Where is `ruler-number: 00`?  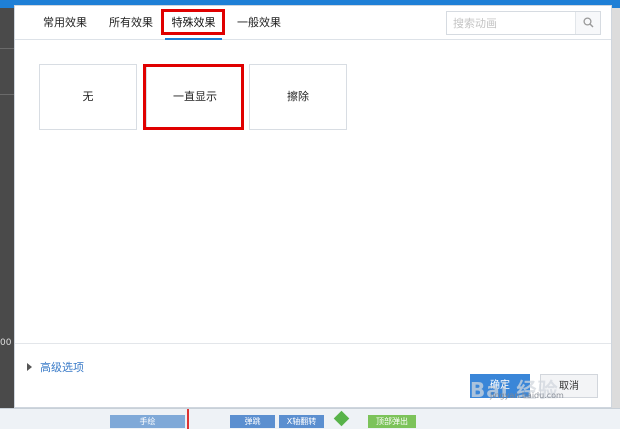 ruler-number: 00 is located at coordinates (6, 343).